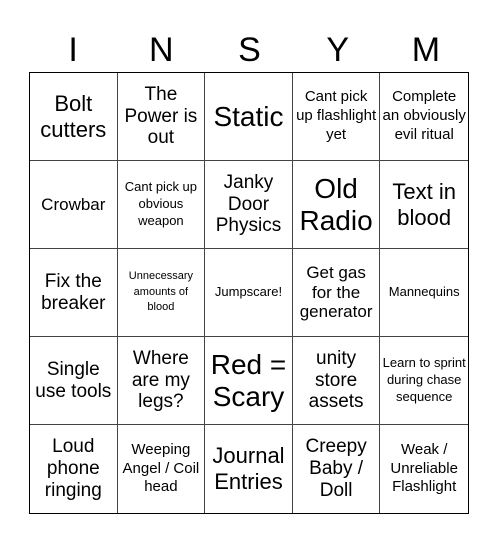  Describe the element at coordinates (73, 50) in the screenshot. I see `header-letter: I` at that location.